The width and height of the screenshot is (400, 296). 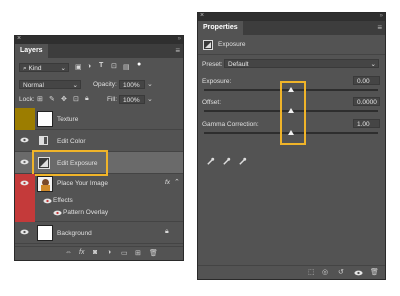 I want to click on filter-kind-select: ⌕ Kind ⌄, so click(x=44, y=67).